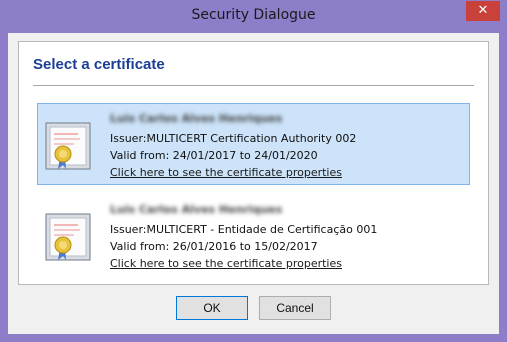  I want to click on dialog-heading: Select a certificate, so click(99, 64).